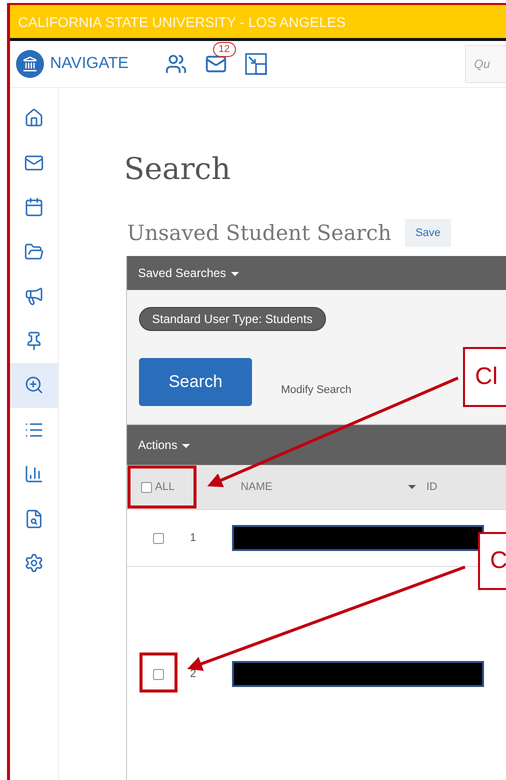 The height and width of the screenshot is (780, 506). Describe the element at coordinates (30, 64) in the screenshot. I see `university-logo-icon` at that location.